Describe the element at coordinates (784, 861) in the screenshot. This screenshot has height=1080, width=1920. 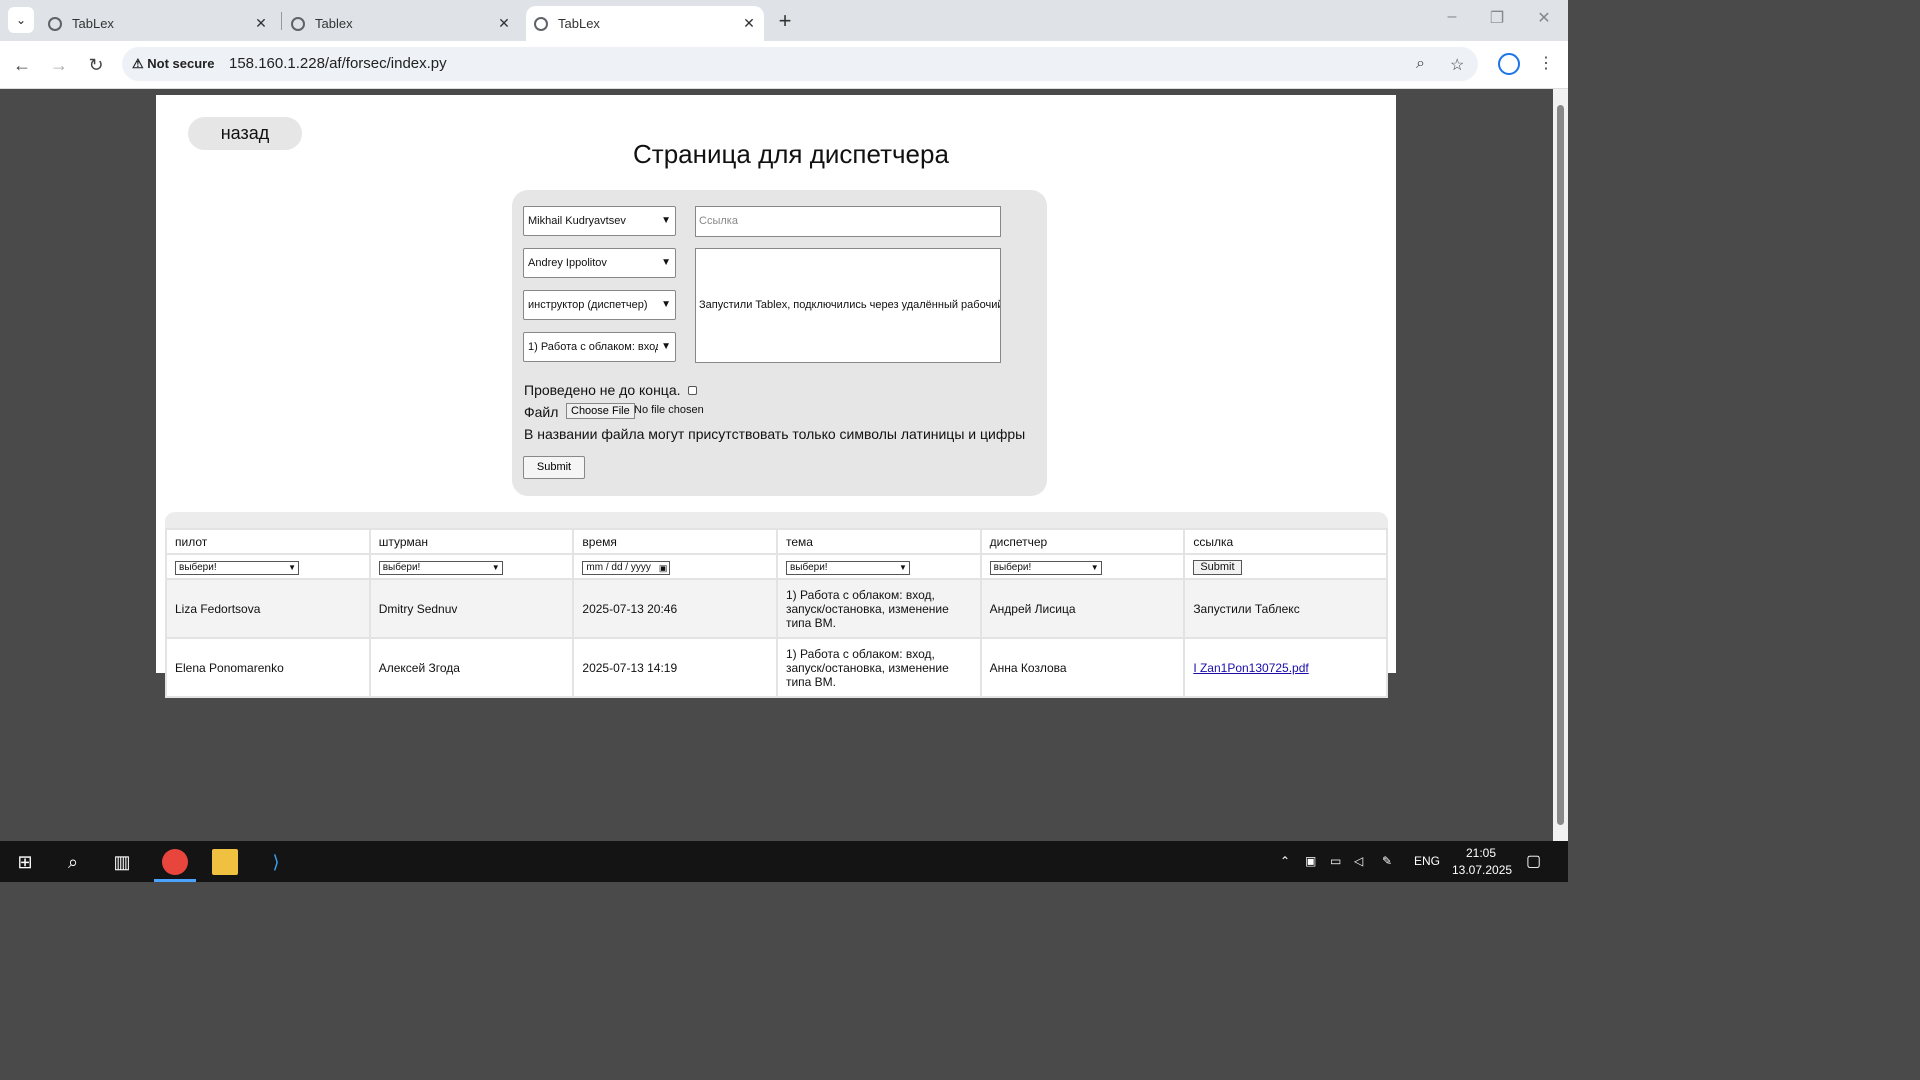
I see `windows-taskbar: ⊞ ⌕ ▥ ⟩ ⌃ ▣ ▭ ◁ ✎ ENG 21:05 13.07.2025 ▢` at that location.